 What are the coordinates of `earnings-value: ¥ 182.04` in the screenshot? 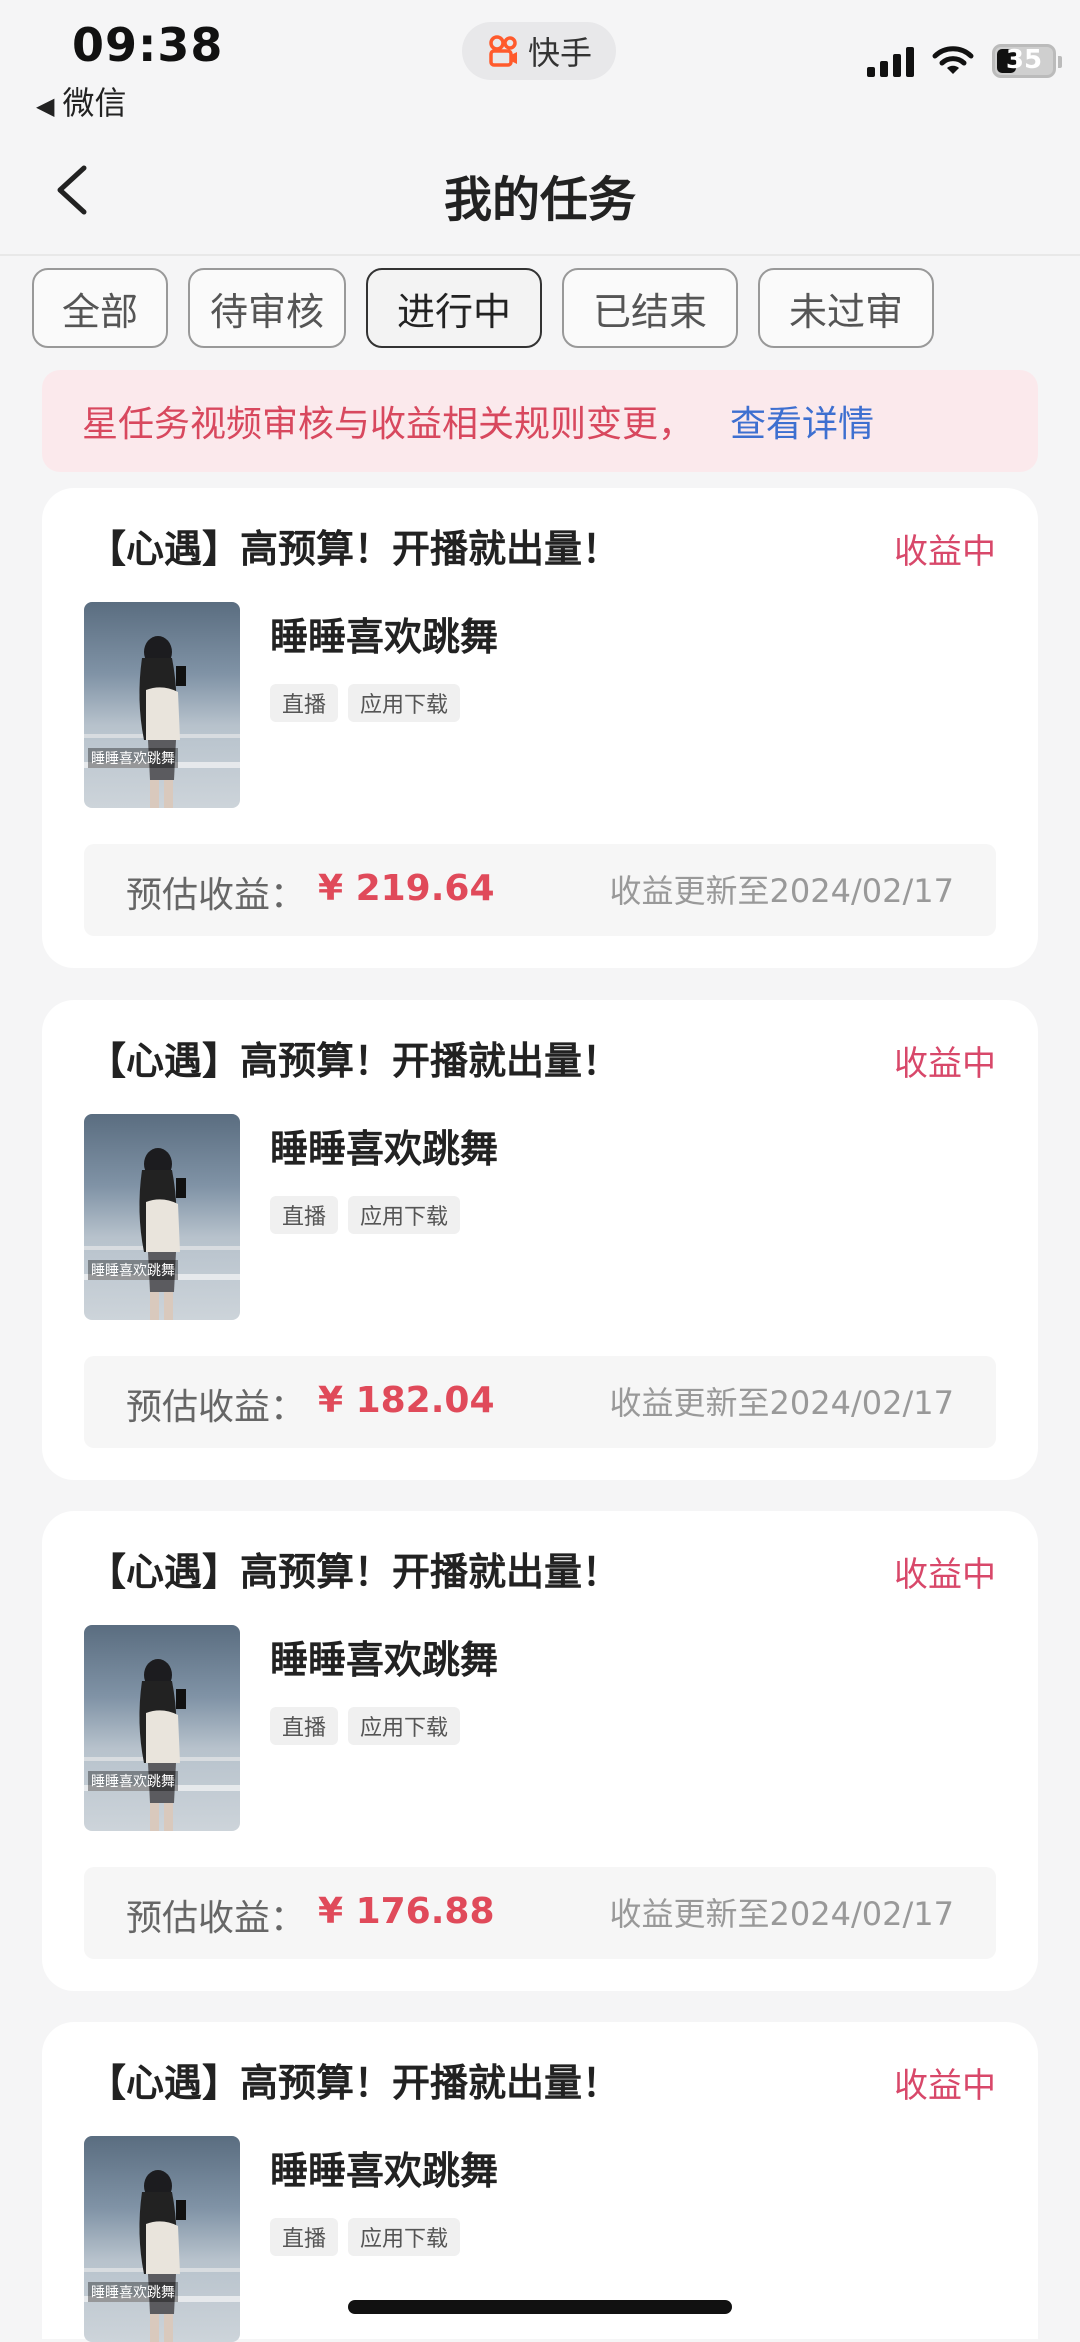 It's located at (406, 1400).